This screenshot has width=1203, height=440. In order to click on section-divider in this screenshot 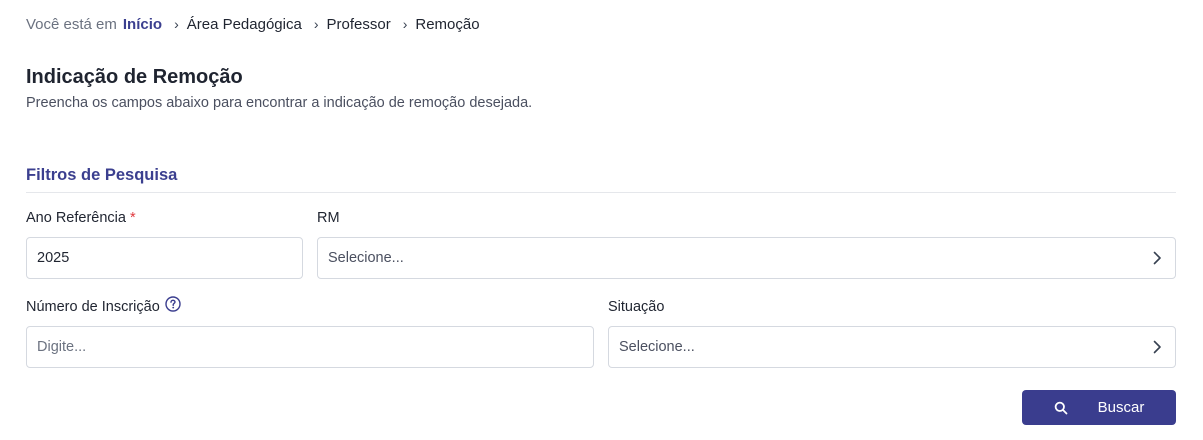, I will do `click(601, 192)`.